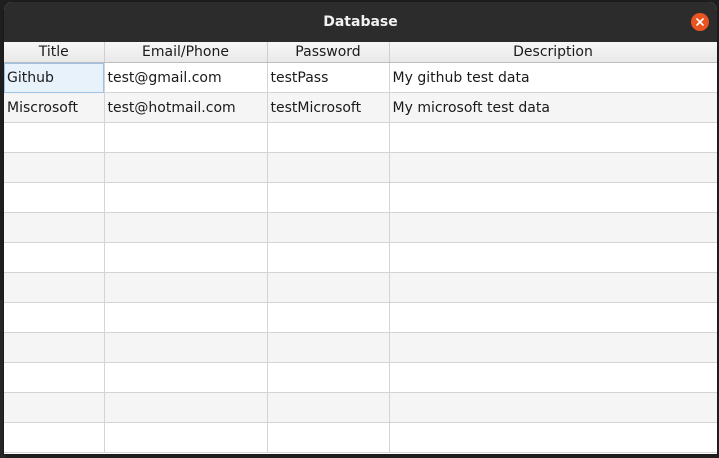  Describe the element at coordinates (553, 77) in the screenshot. I see `description-cell: My github test data` at that location.